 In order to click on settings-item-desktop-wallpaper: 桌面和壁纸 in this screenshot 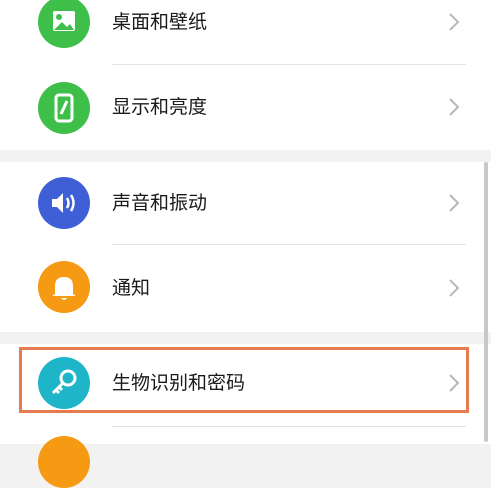, I will do `click(245, 31)`.